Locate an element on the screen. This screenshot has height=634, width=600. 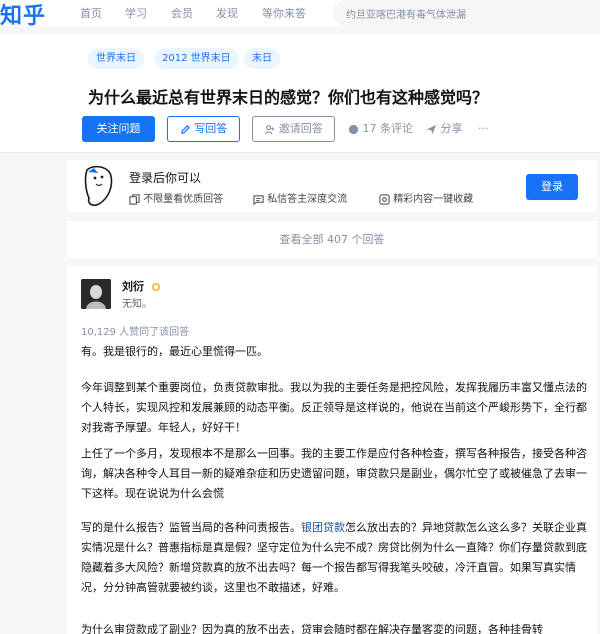
avatar-image is located at coordinates (96, 294).